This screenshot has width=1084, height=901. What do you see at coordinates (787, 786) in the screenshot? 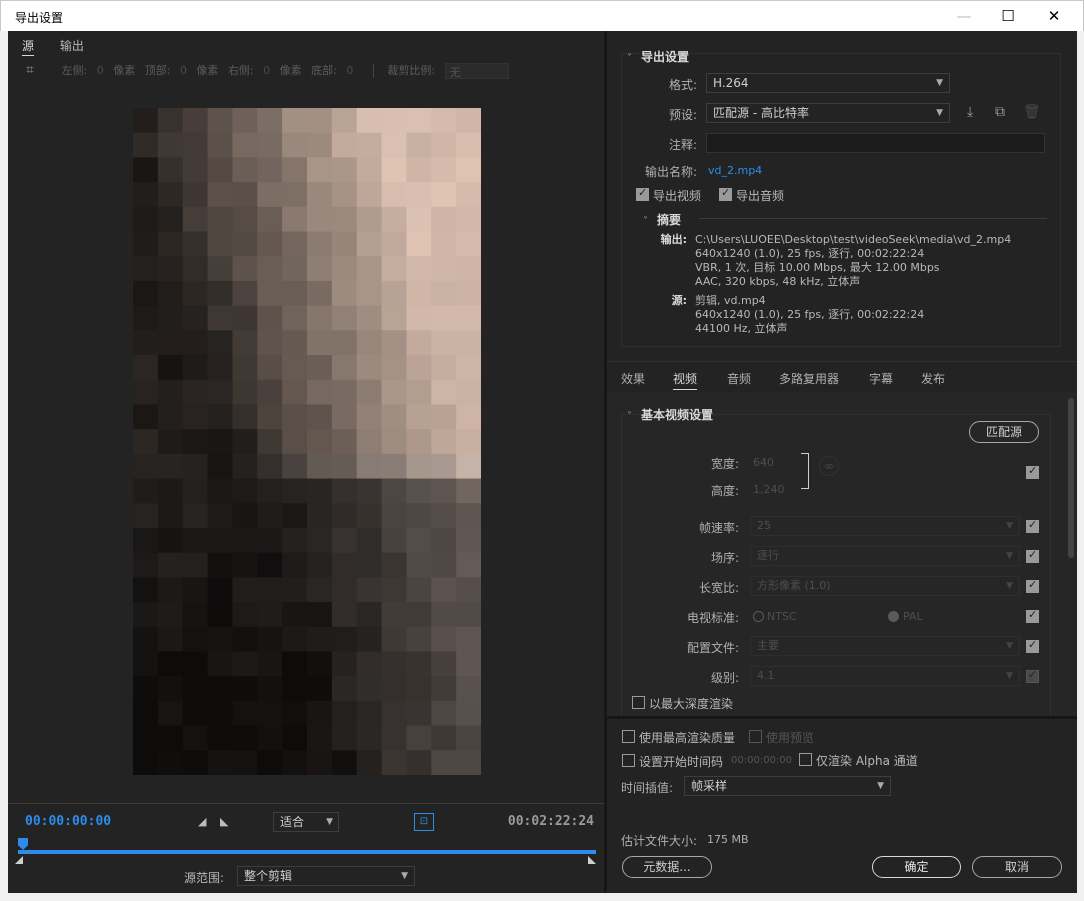
I see `time-interp-select: 帧采样 ▼` at bounding box center [787, 786].